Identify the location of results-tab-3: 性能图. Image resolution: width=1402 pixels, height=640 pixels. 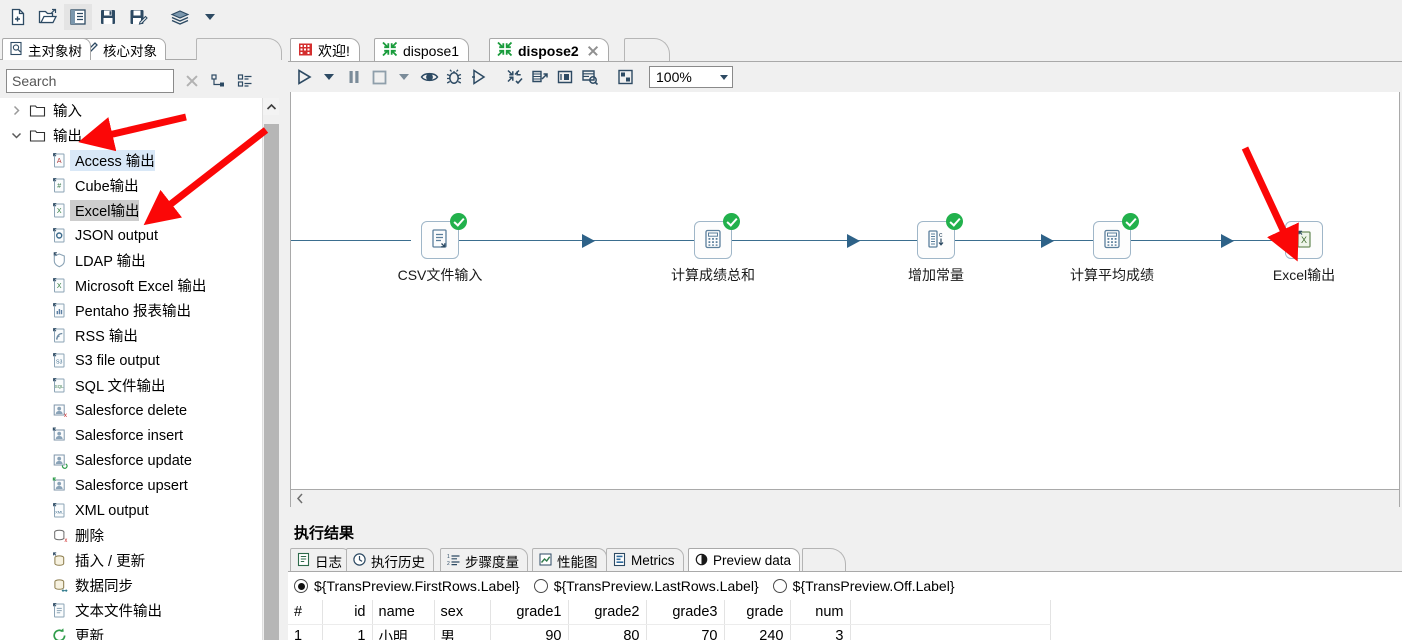
(569, 560).